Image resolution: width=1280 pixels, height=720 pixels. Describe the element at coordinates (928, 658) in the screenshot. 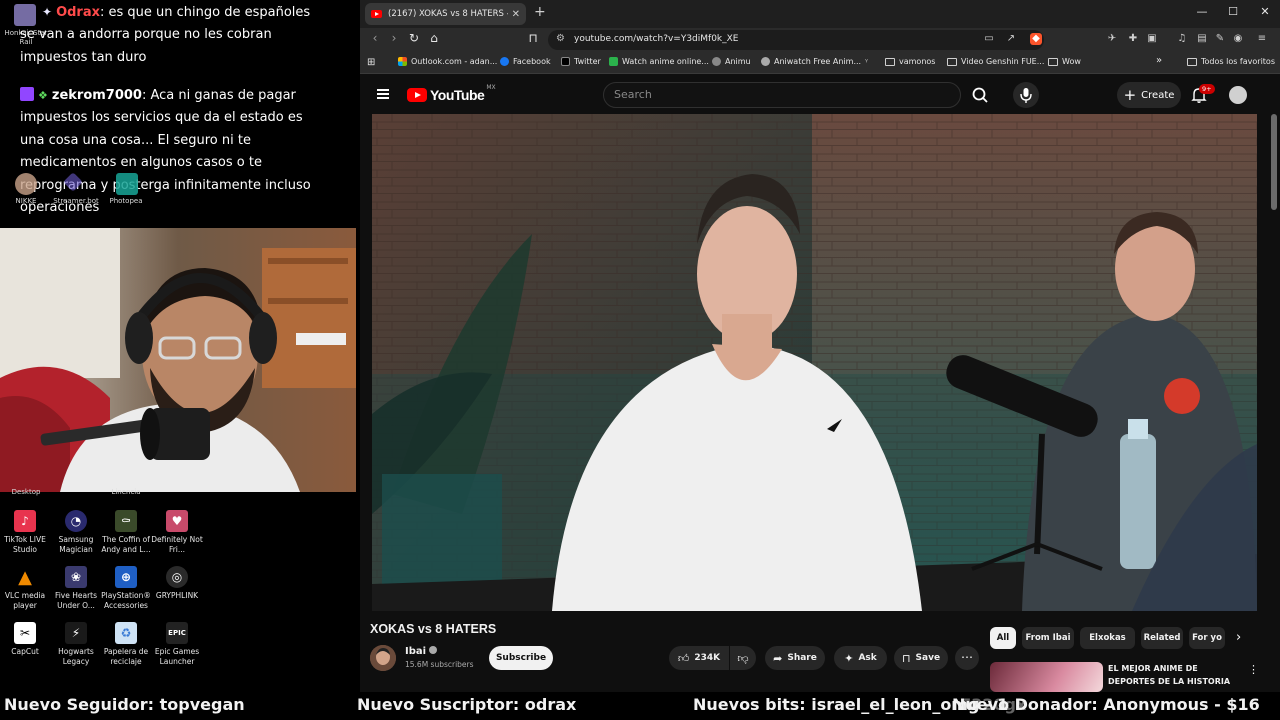

I see `save-label: Save` at that location.